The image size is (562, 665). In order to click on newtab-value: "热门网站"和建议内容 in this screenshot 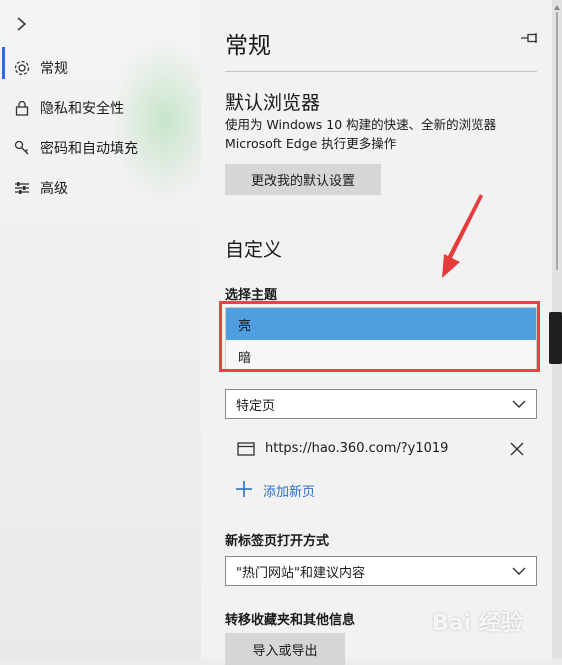, I will do `click(300, 573)`.